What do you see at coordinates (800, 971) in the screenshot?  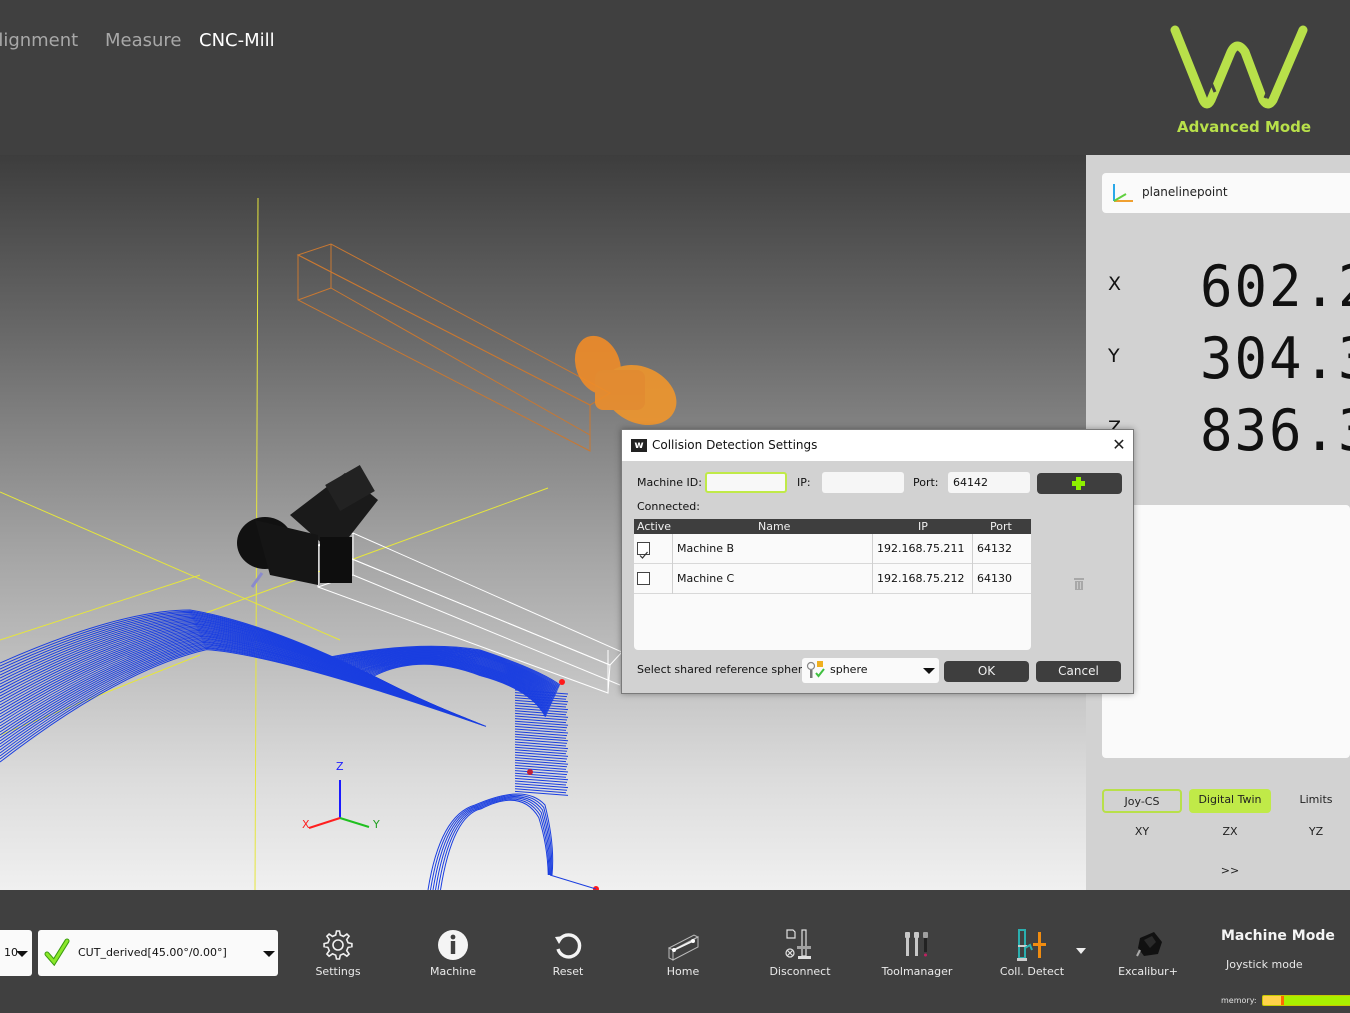 I see `disconnect-label: Disconnect` at bounding box center [800, 971].